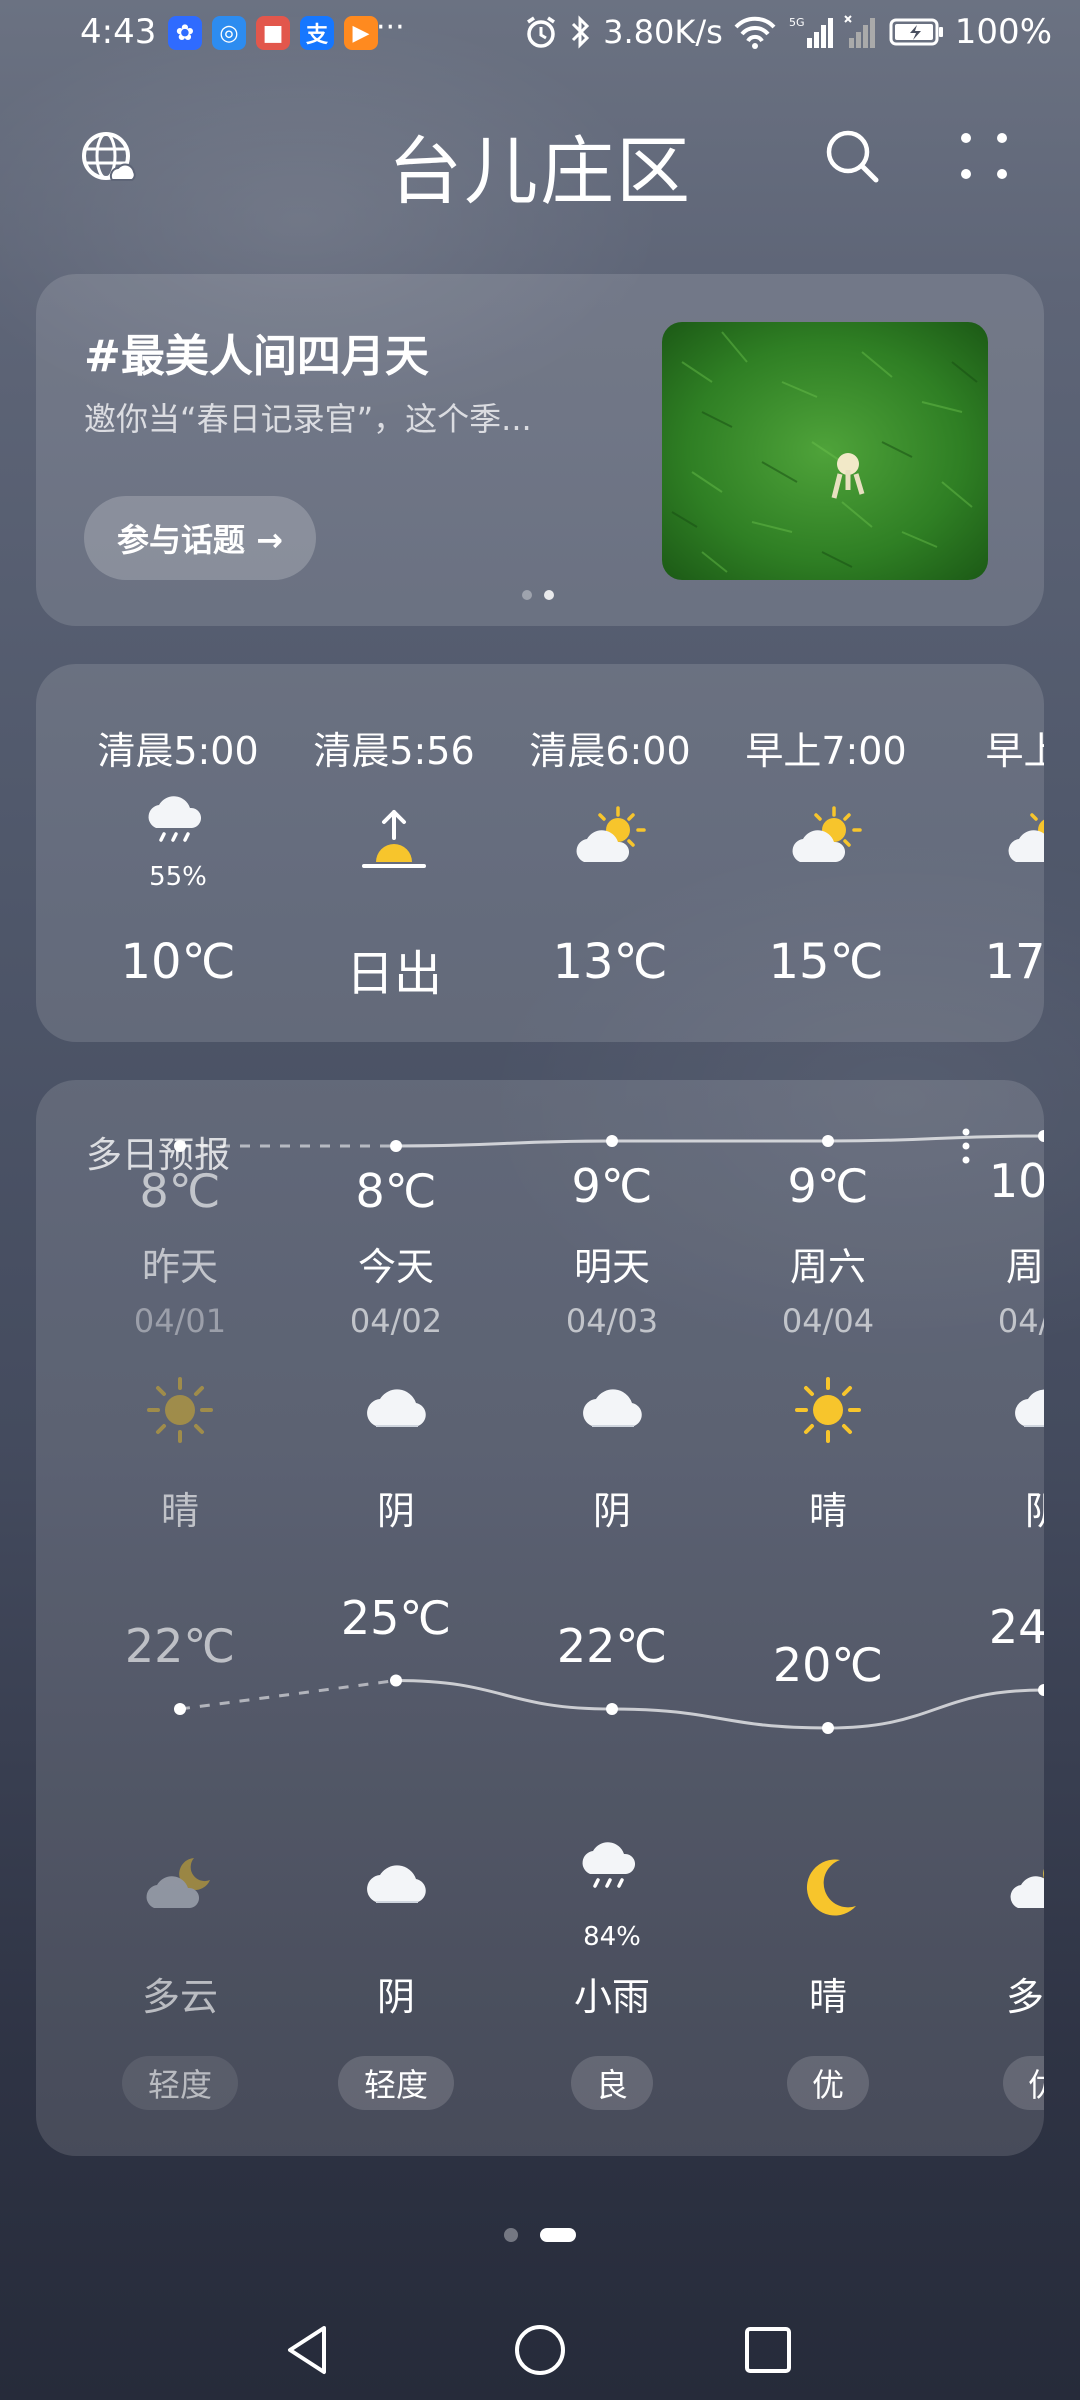  I want to click on svg-text: 5G, so click(797, 22).